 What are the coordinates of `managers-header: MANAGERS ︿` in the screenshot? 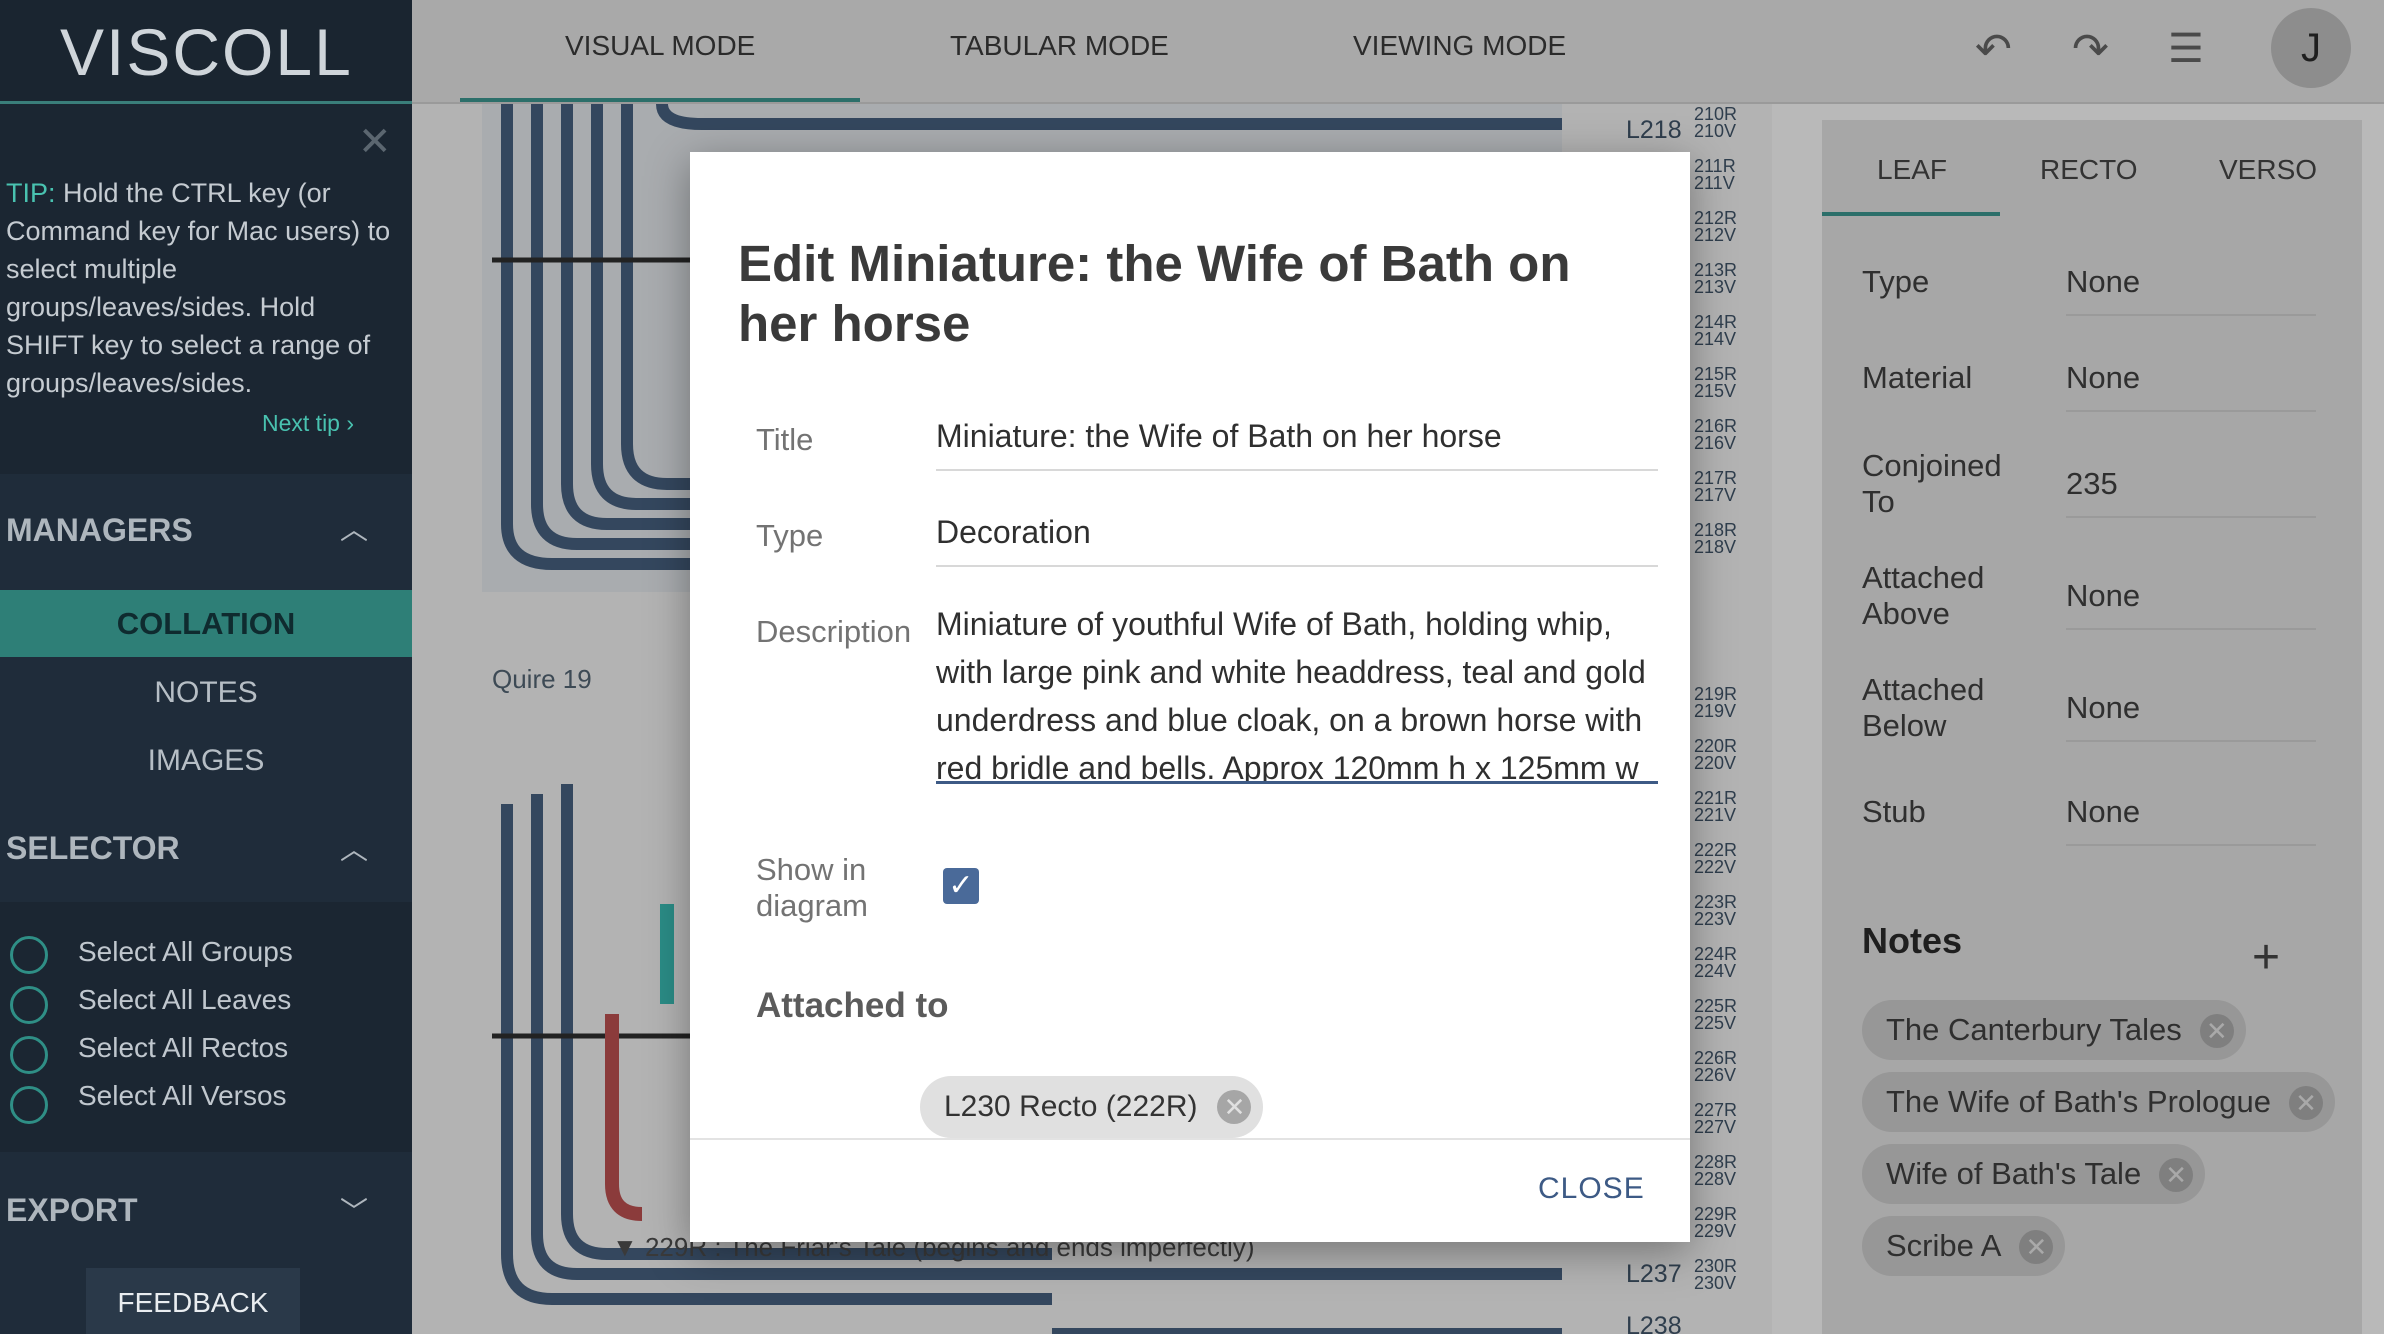 It's located at (206, 530).